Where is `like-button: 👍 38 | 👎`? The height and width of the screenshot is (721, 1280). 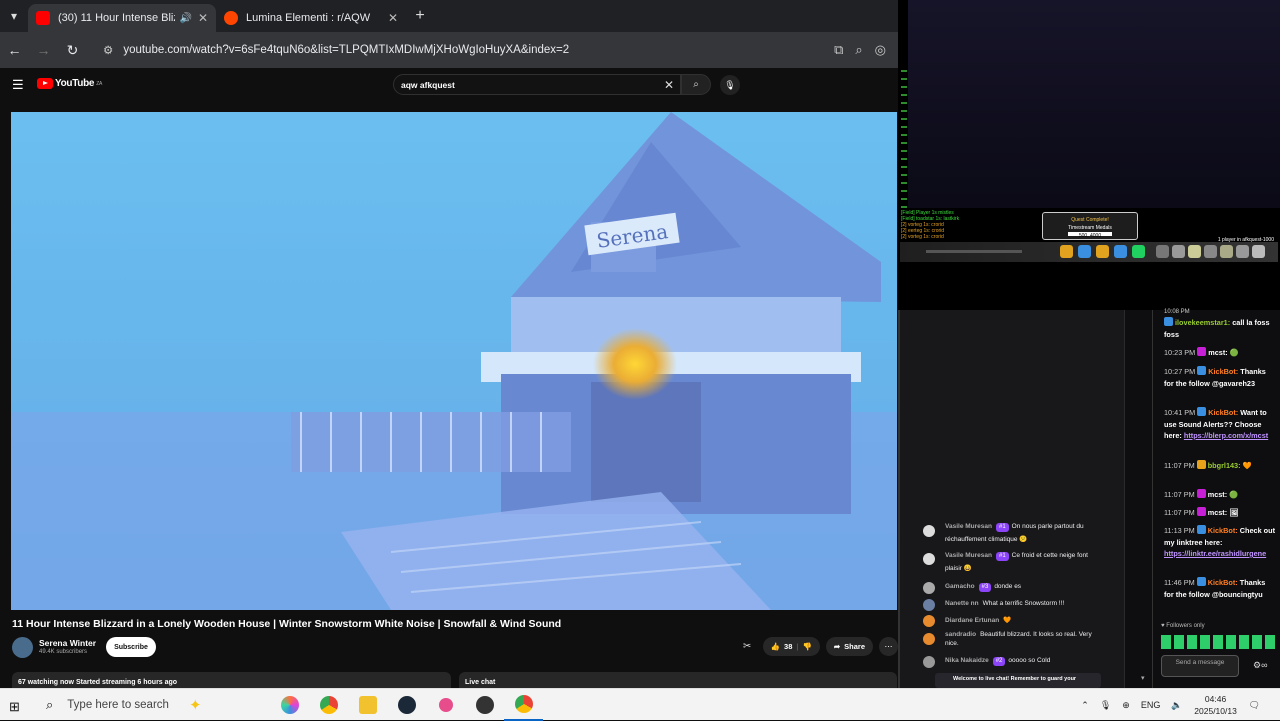
like-button: 👍 38 | 👎 is located at coordinates (791, 646).